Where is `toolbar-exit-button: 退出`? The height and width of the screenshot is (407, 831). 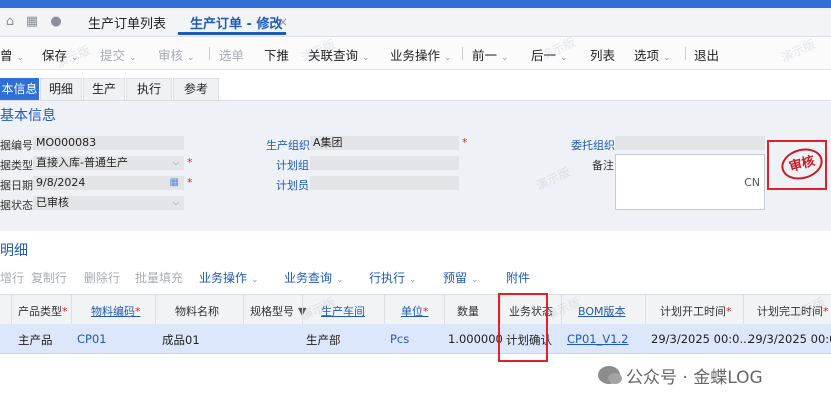
toolbar-exit-button: 退出 is located at coordinates (706, 54).